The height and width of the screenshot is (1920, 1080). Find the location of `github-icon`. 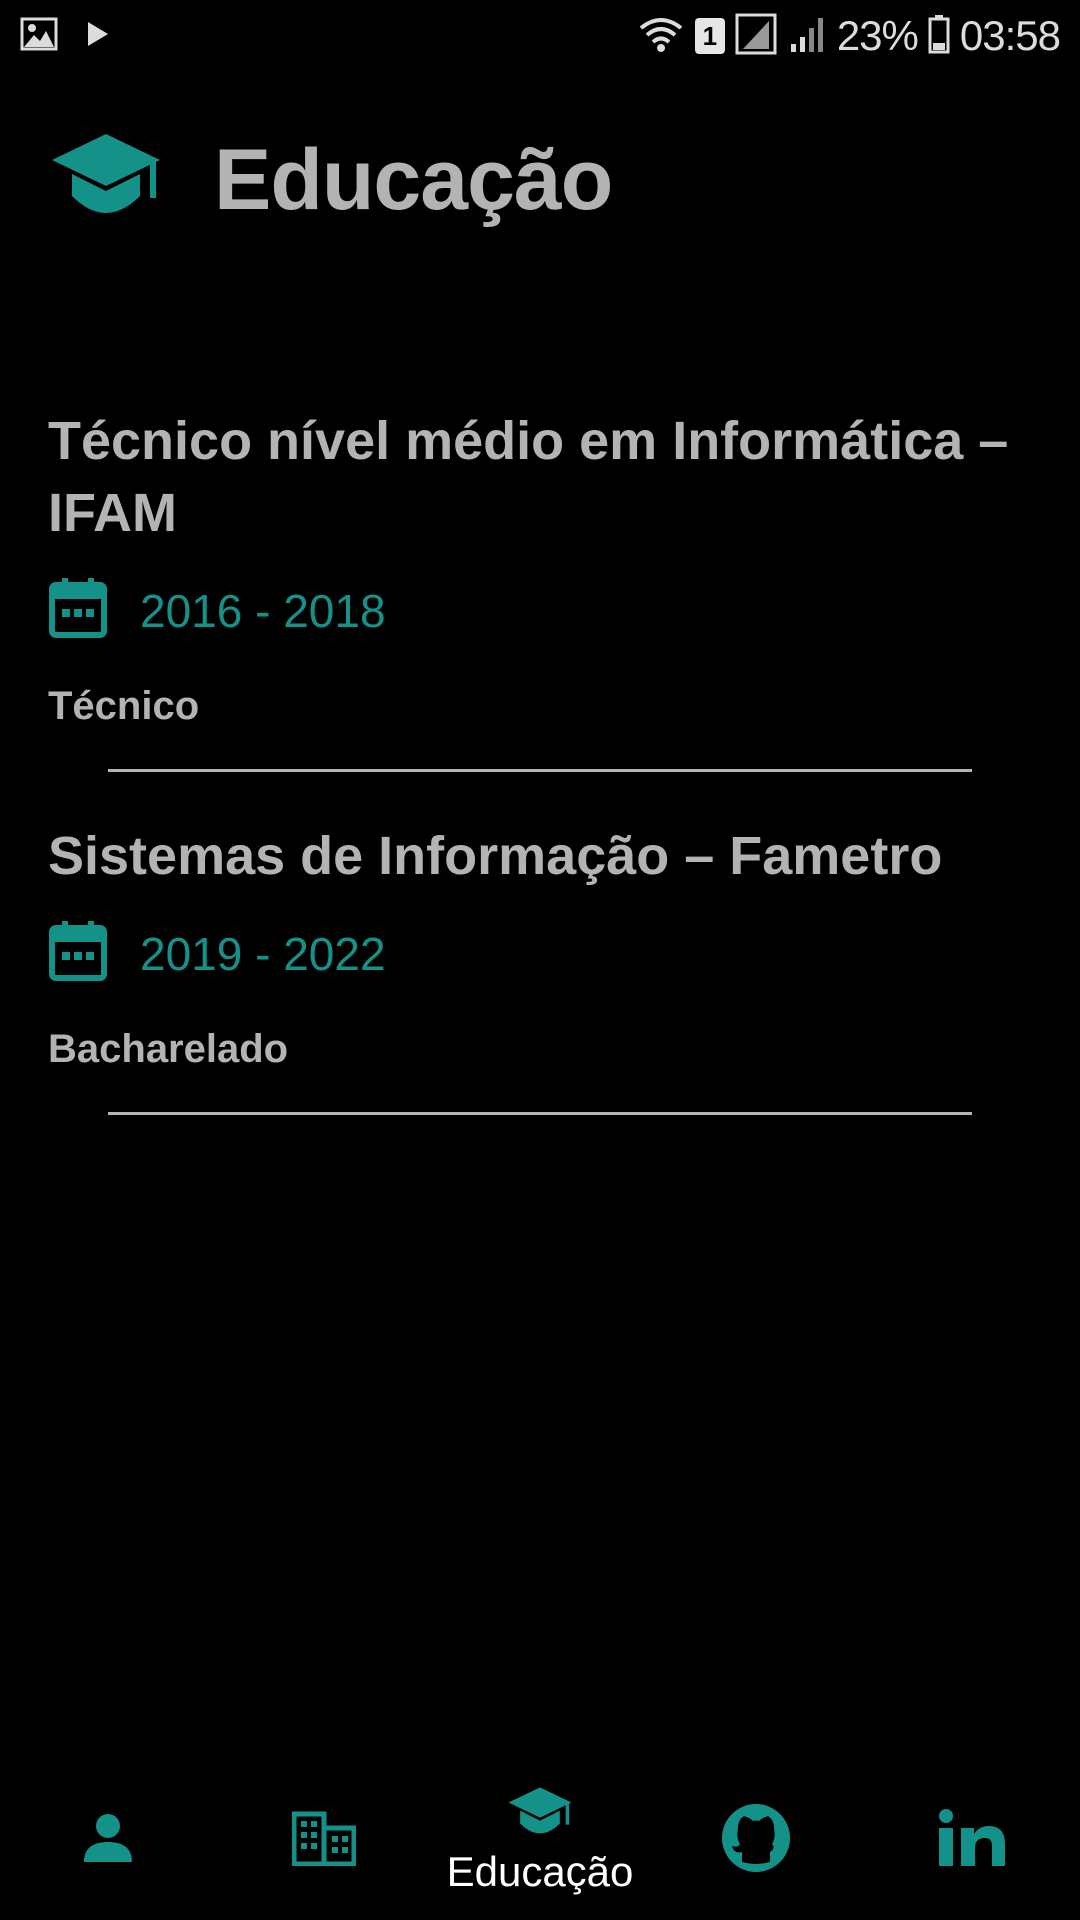

github-icon is located at coordinates (756, 1840).